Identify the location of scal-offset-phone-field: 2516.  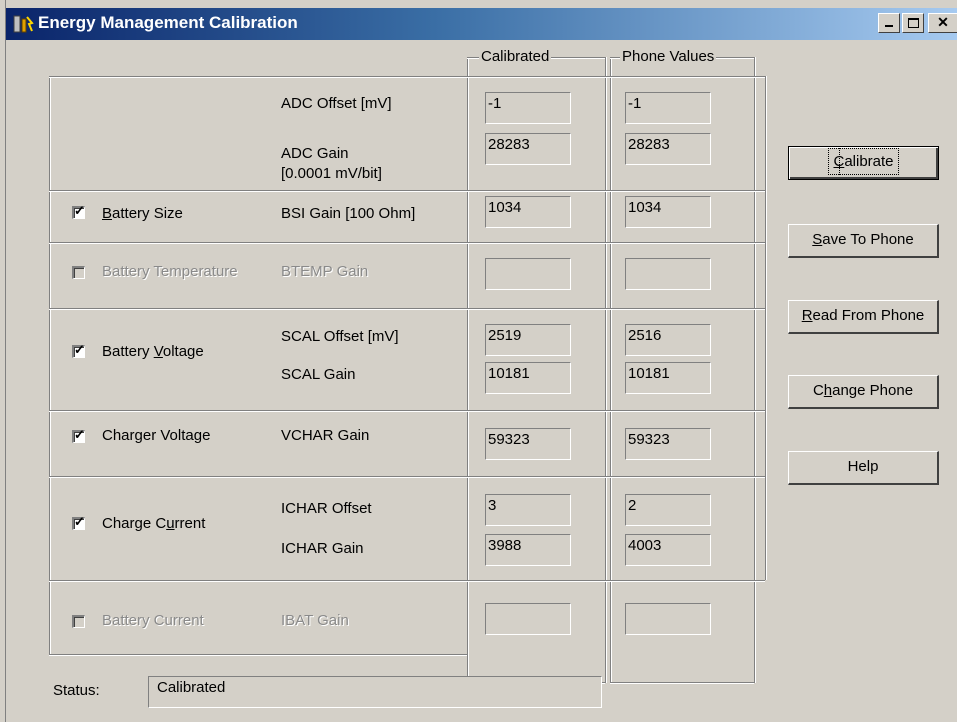
(668, 340).